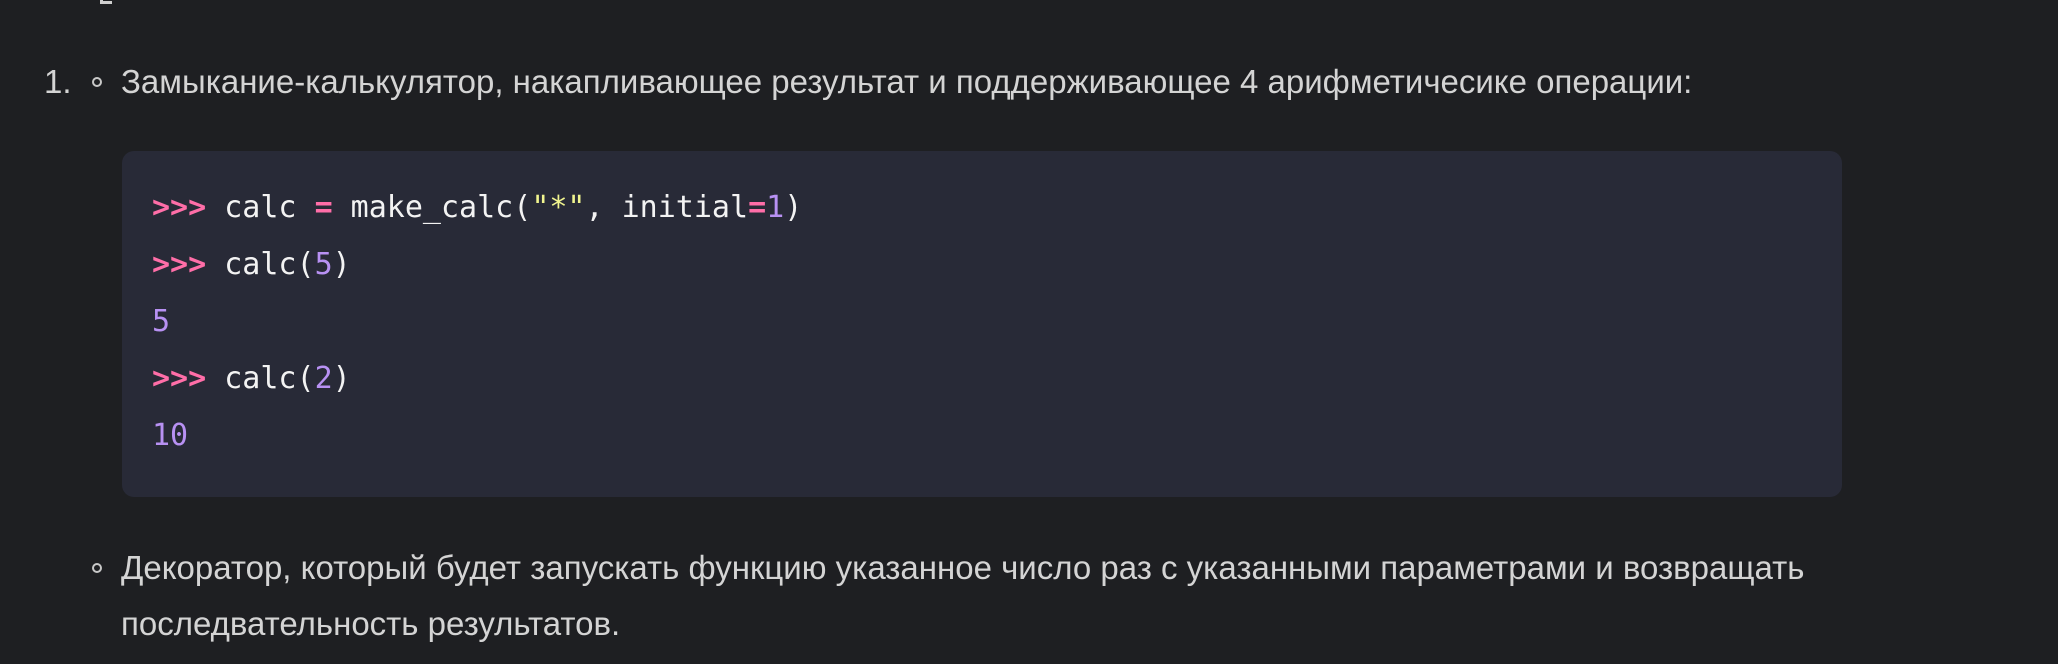  I want to click on code-line-2: >>> calc(5), so click(251, 265).